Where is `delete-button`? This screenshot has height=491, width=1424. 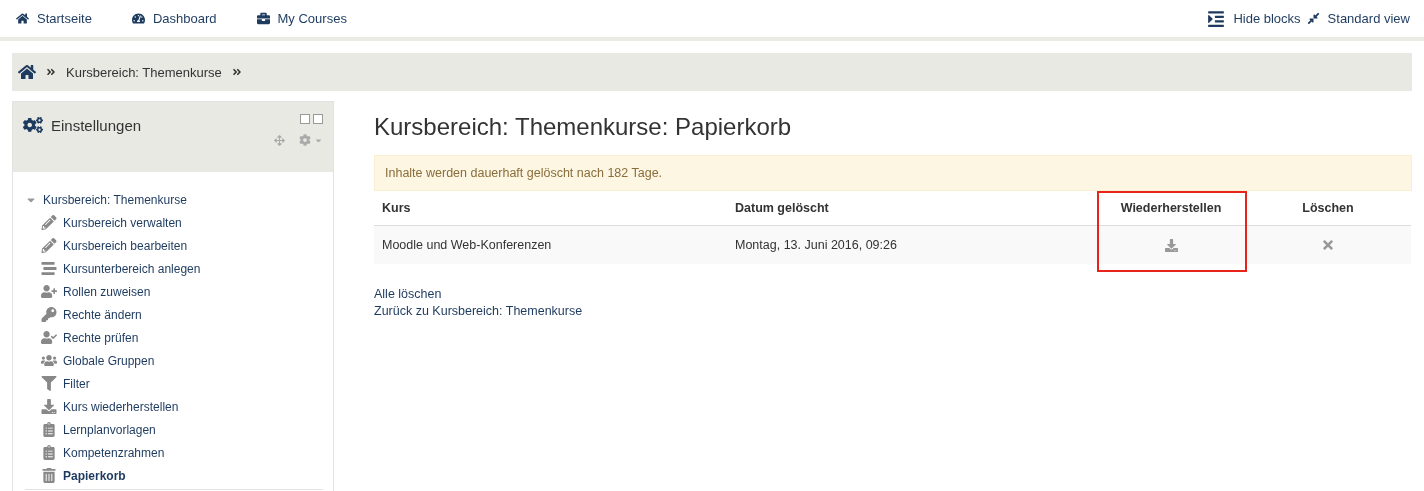 delete-button is located at coordinates (1328, 245).